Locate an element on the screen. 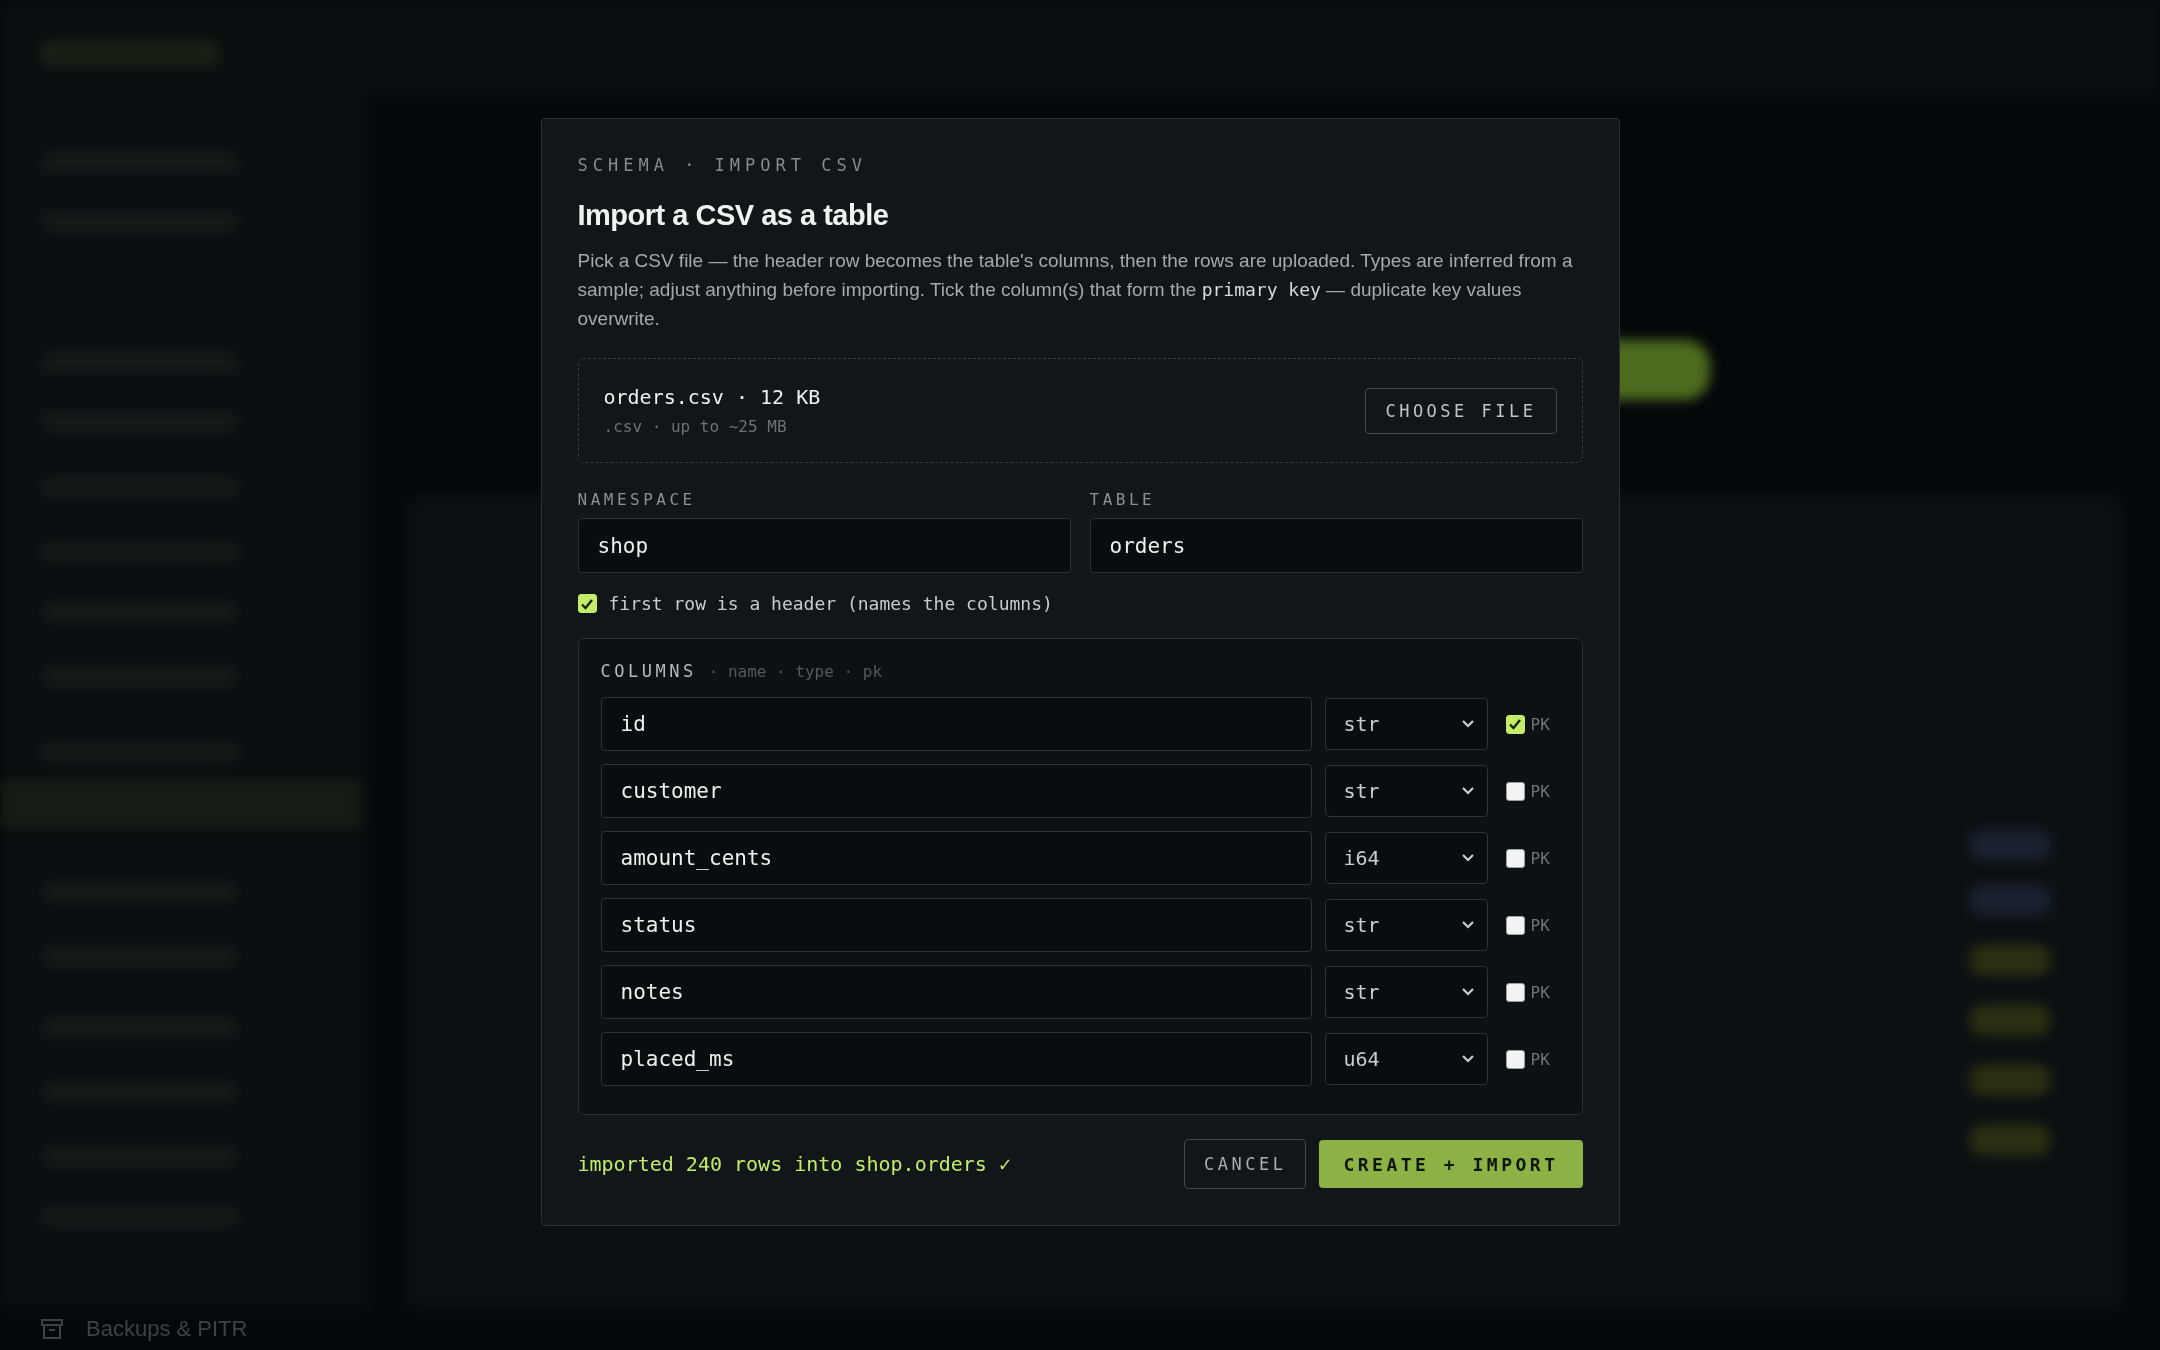 This screenshot has width=2160, height=1350. column-name-field: customer is located at coordinates (956, 791).